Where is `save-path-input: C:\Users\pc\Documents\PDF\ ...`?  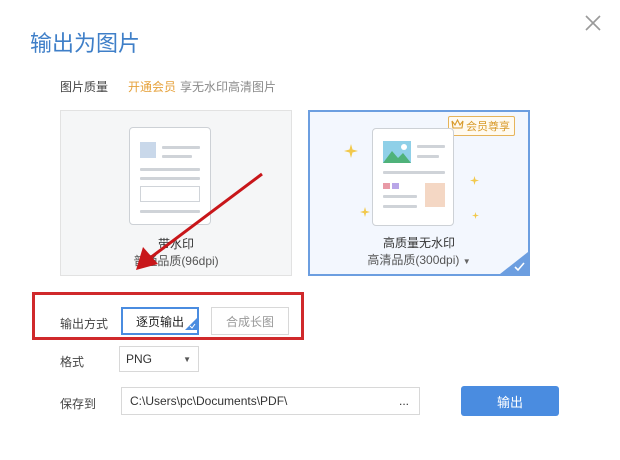
save-path-input: C:\Users\pc\Documents\PDF\ ... is located at coordinates (270, 401).